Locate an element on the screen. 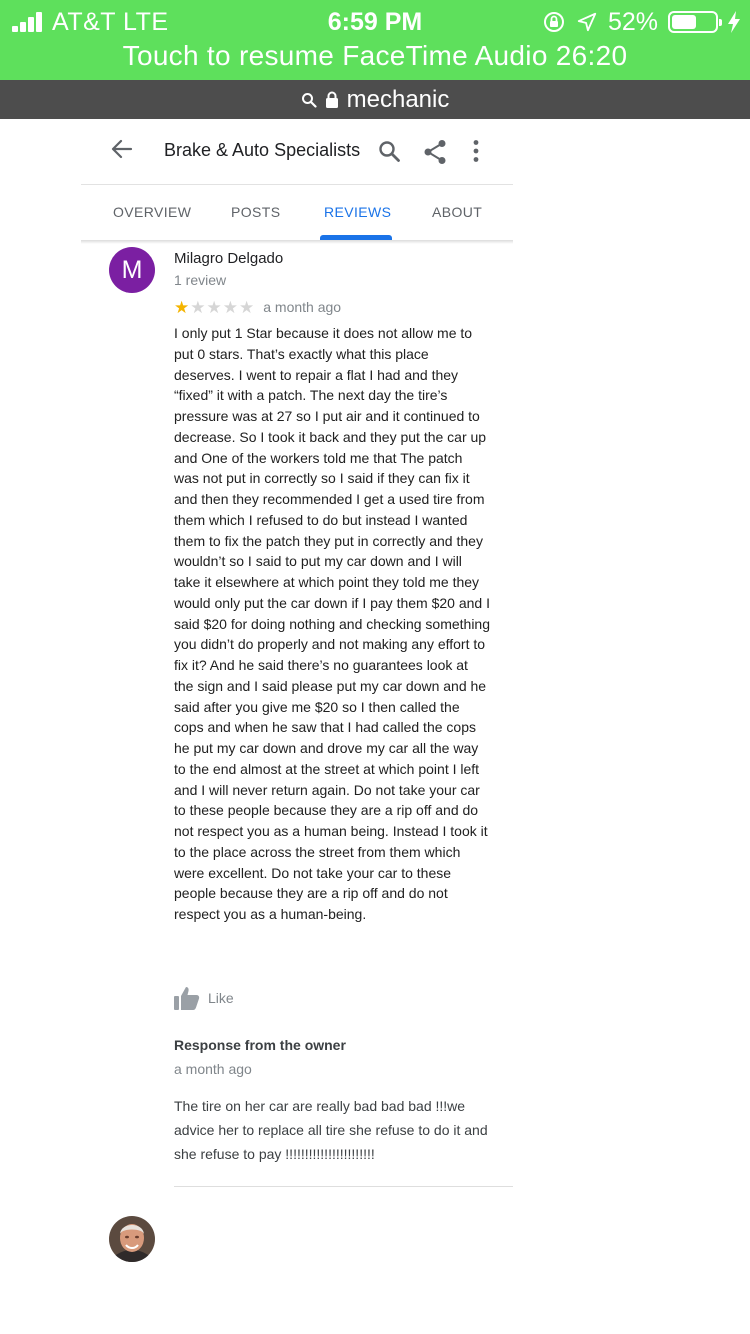  share-icon is located at coordinates (435, 152).